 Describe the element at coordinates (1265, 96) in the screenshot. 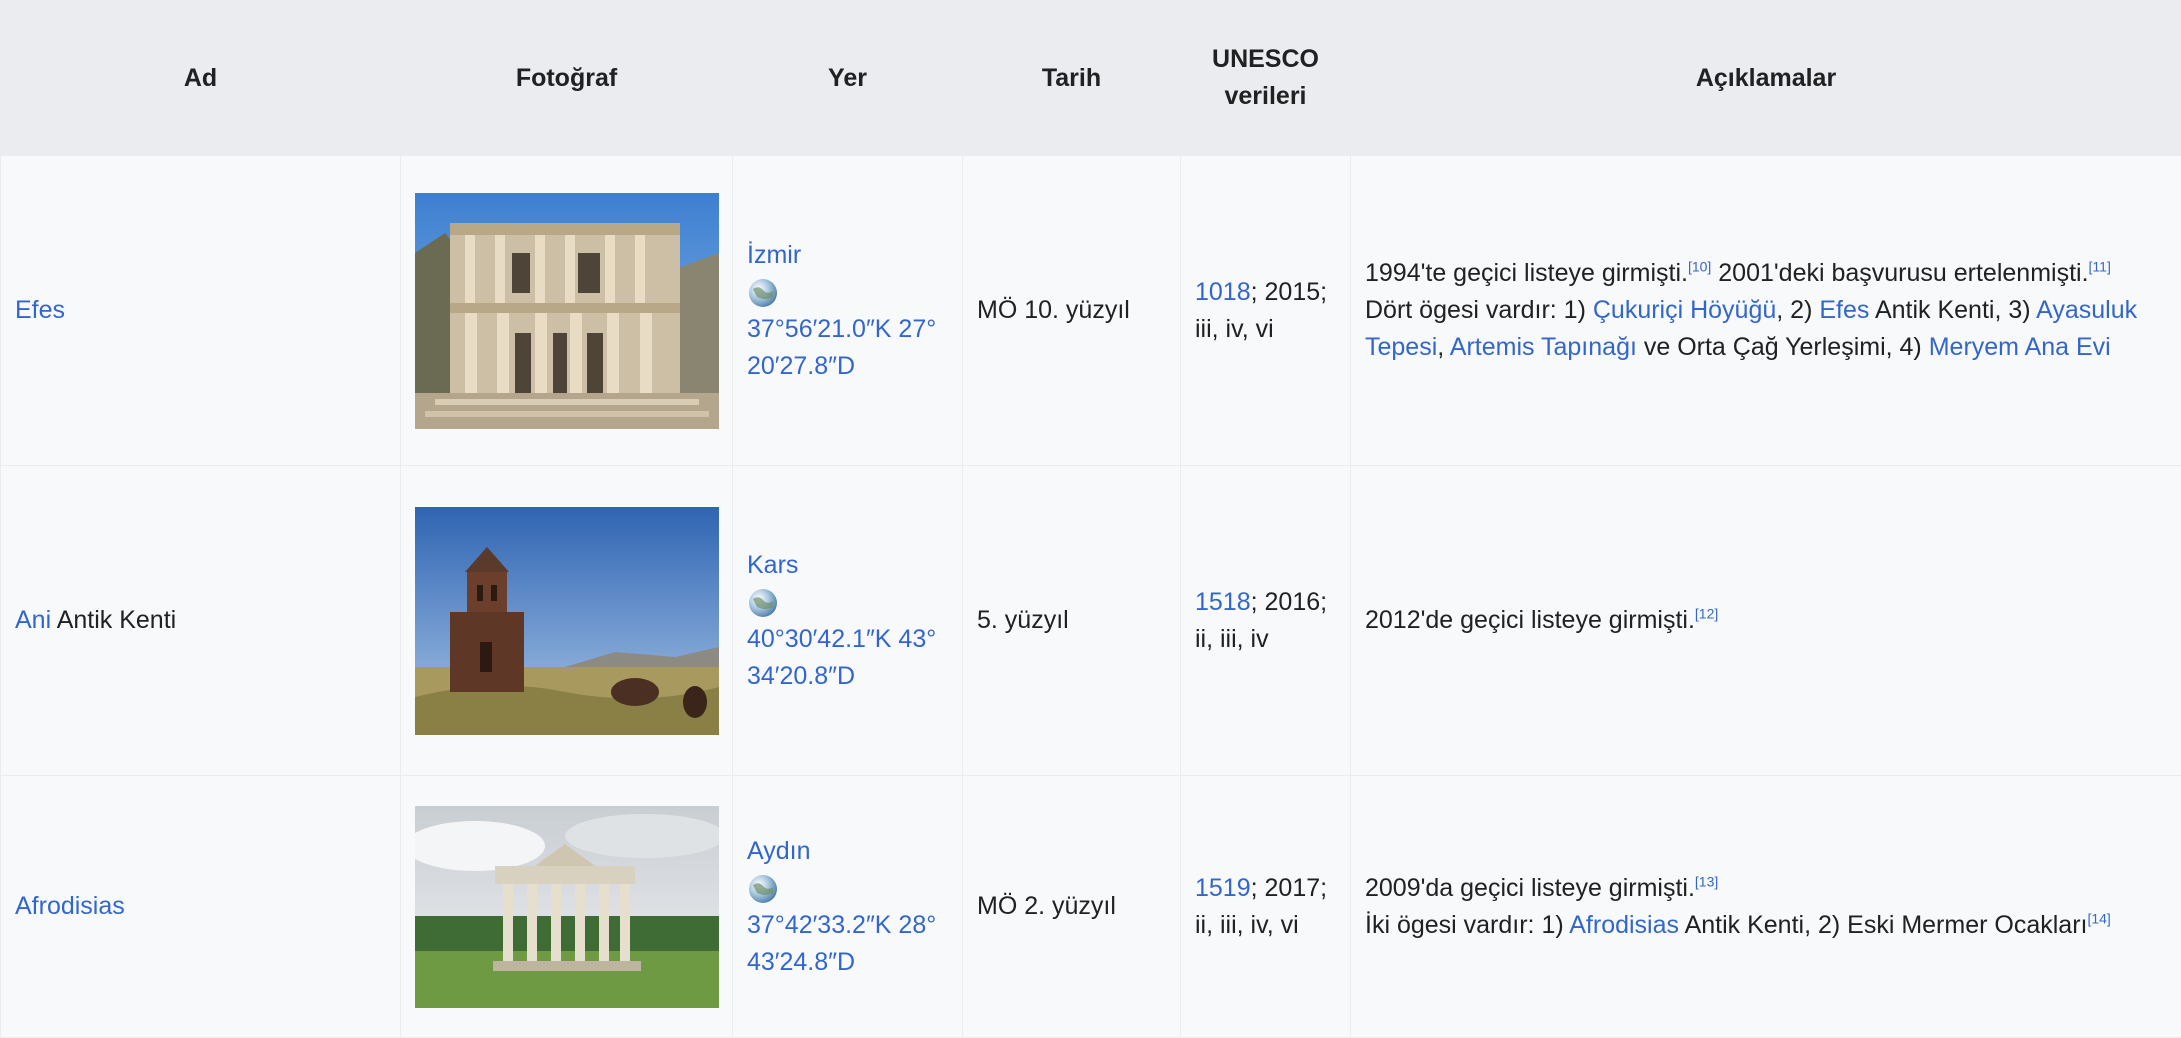

I see `header-unesco-line2: verileri` at that location.